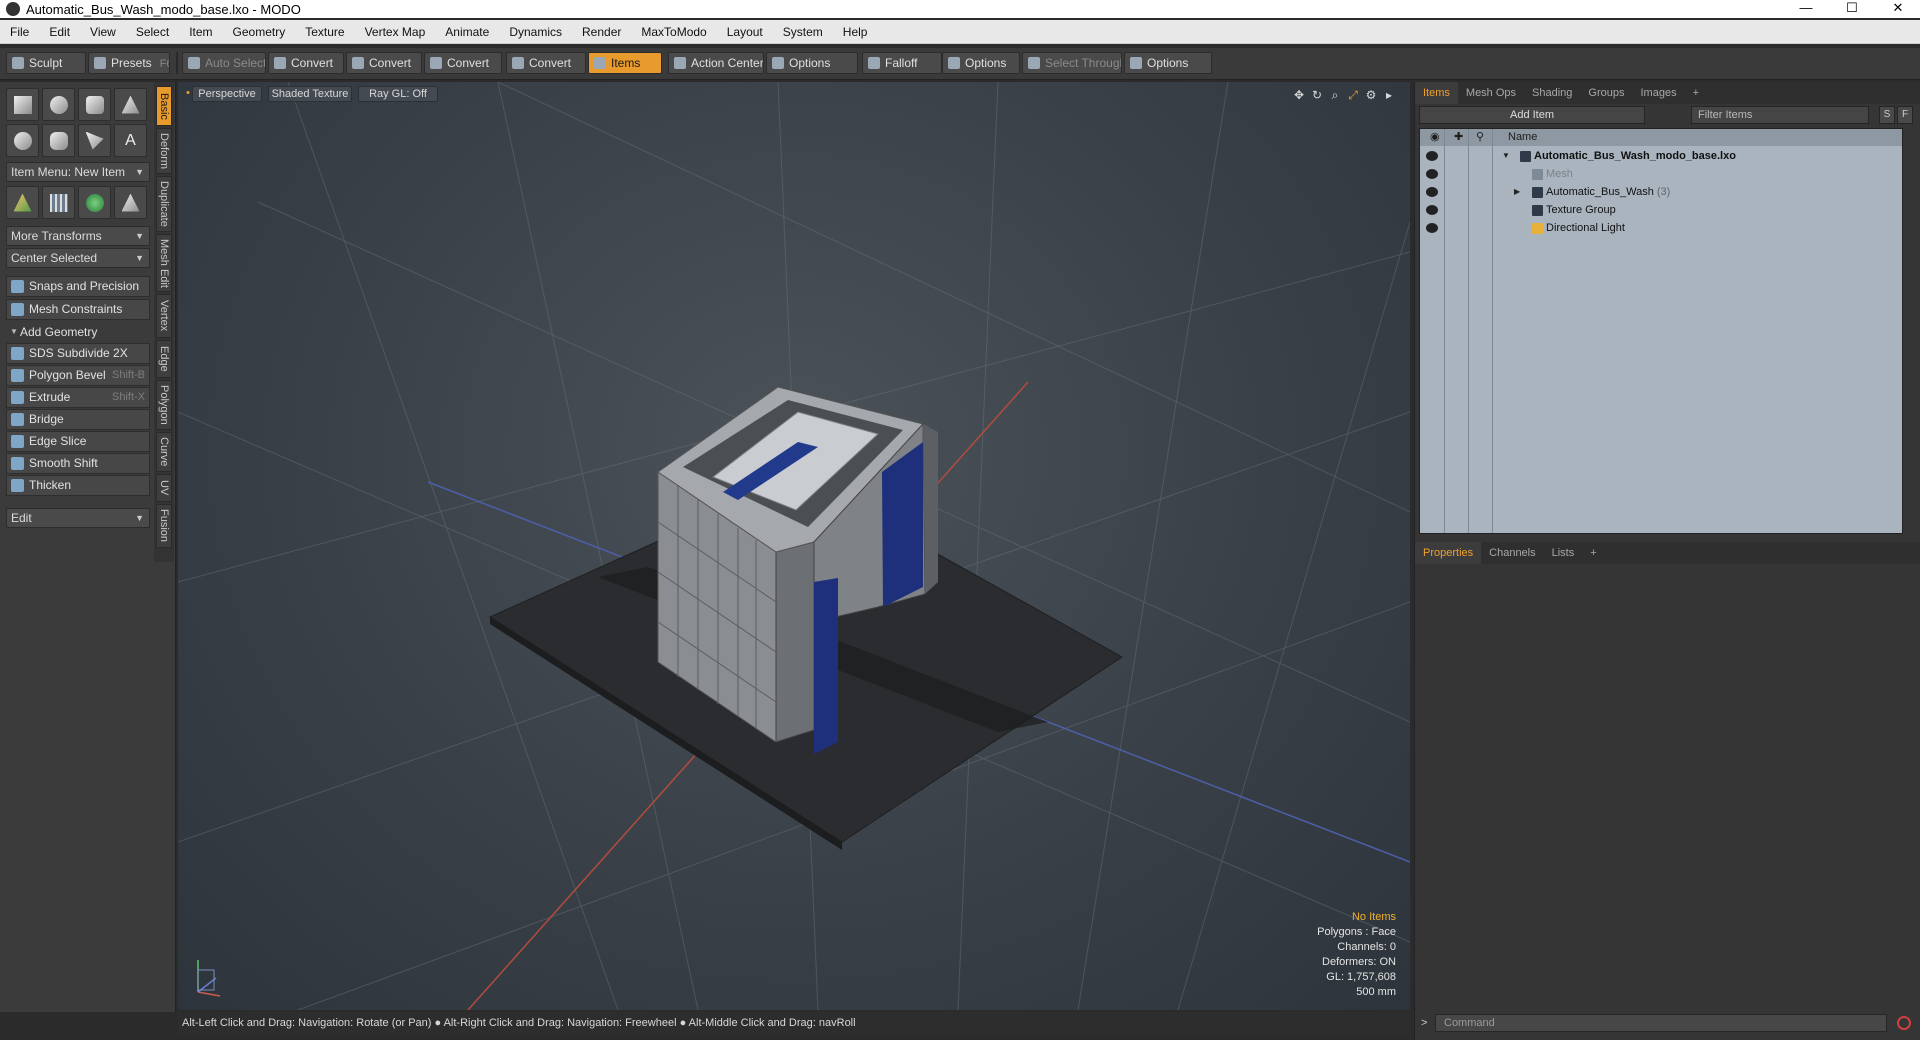 This screenshot has width=1920, height=1040. I want to click on menu-edit: Edit, so click(59, 32).